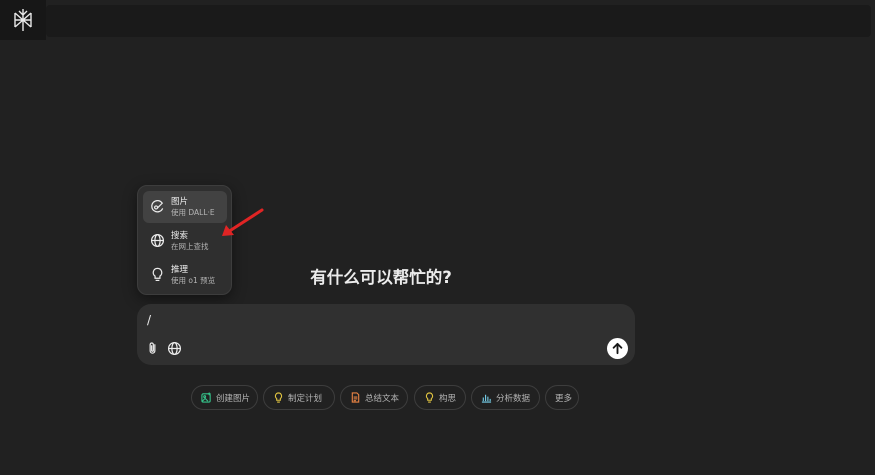 The image size is (875, 475). I want to click on arrow-up-icon, so click(617, 348).